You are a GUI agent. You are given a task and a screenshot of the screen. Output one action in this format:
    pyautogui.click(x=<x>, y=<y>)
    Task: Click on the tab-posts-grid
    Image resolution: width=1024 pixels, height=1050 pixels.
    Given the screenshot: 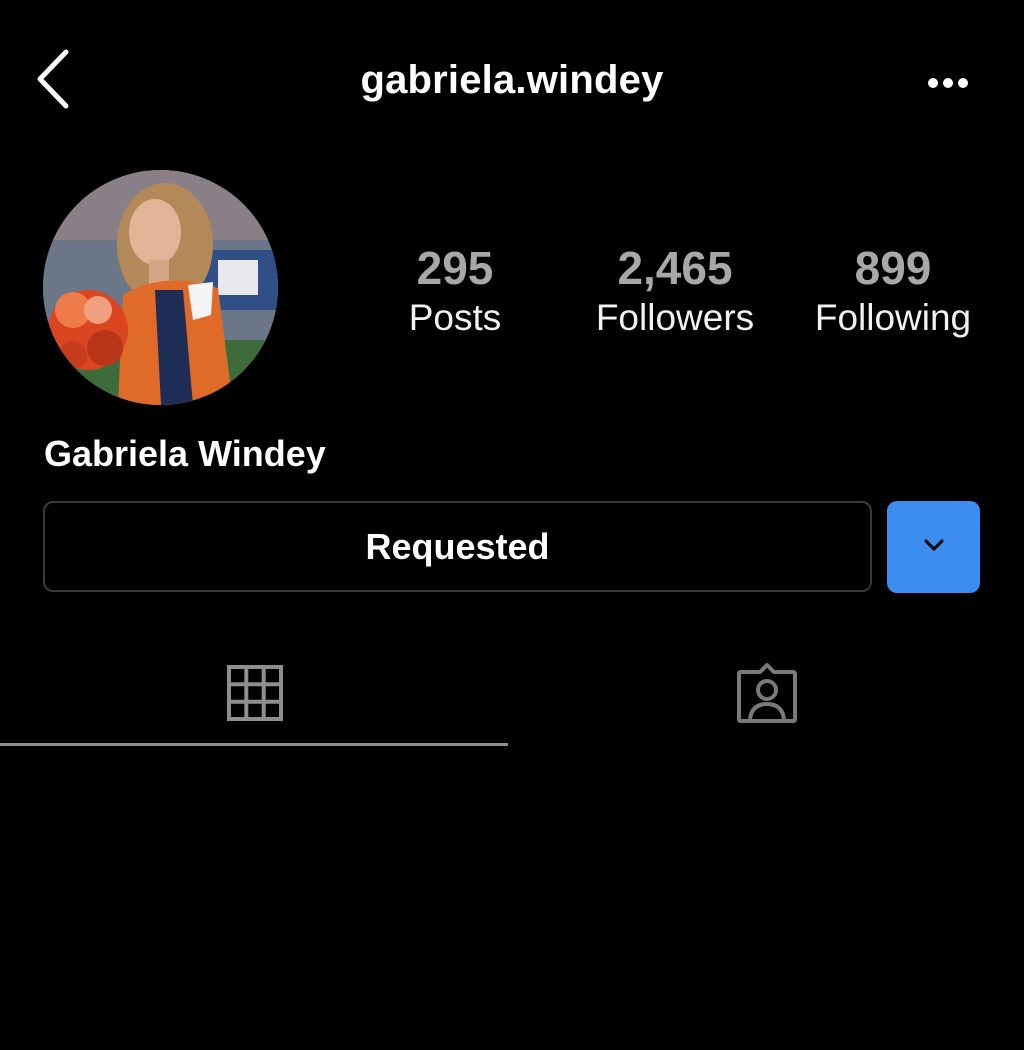 What is the action you would take?
    pyautogui.click(x=255, y=695)
    